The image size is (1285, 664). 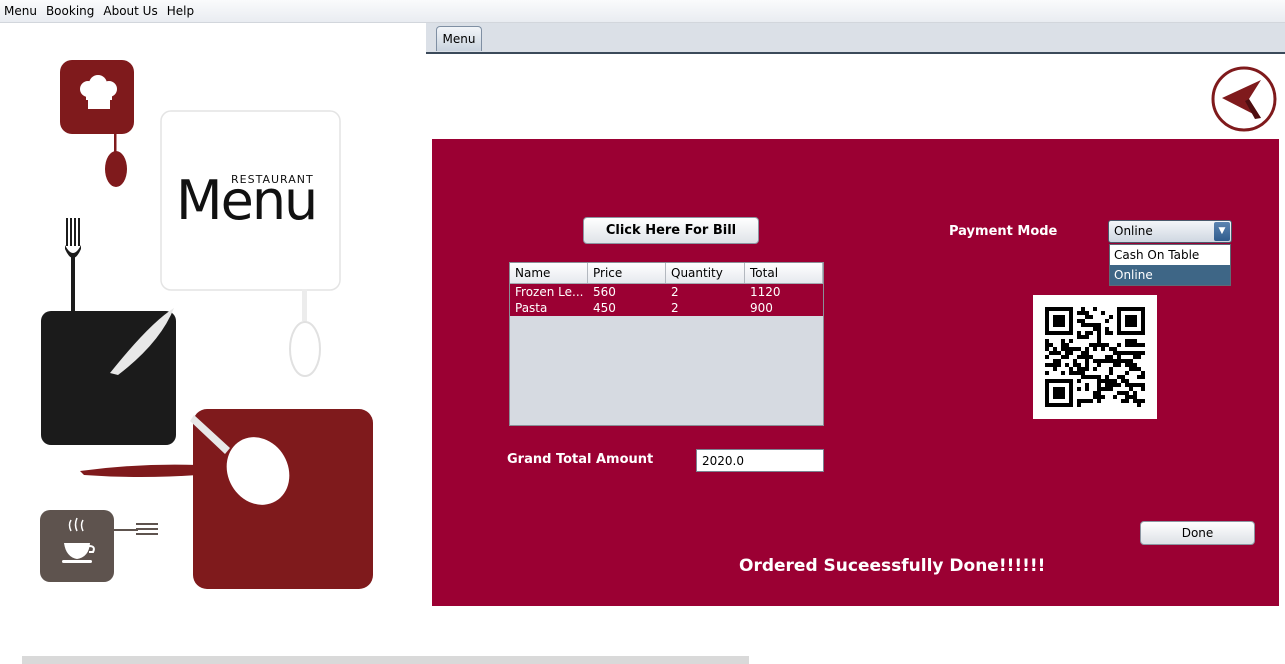 I want to click on qr-code-icon, so click(x=1095, y=357).